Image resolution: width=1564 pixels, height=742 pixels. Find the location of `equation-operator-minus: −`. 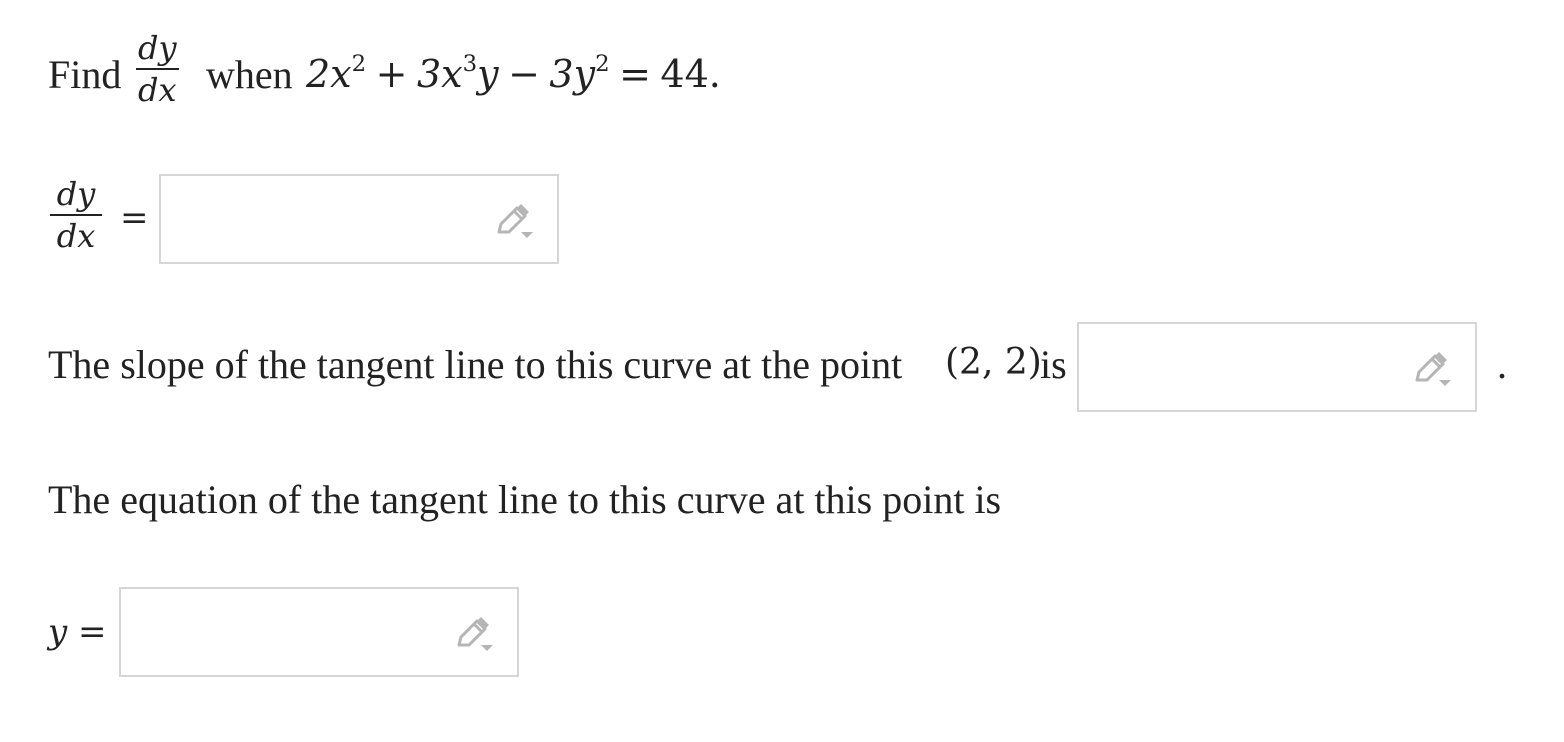

equation-operator-minus: − is located at coordinates (524, 74).